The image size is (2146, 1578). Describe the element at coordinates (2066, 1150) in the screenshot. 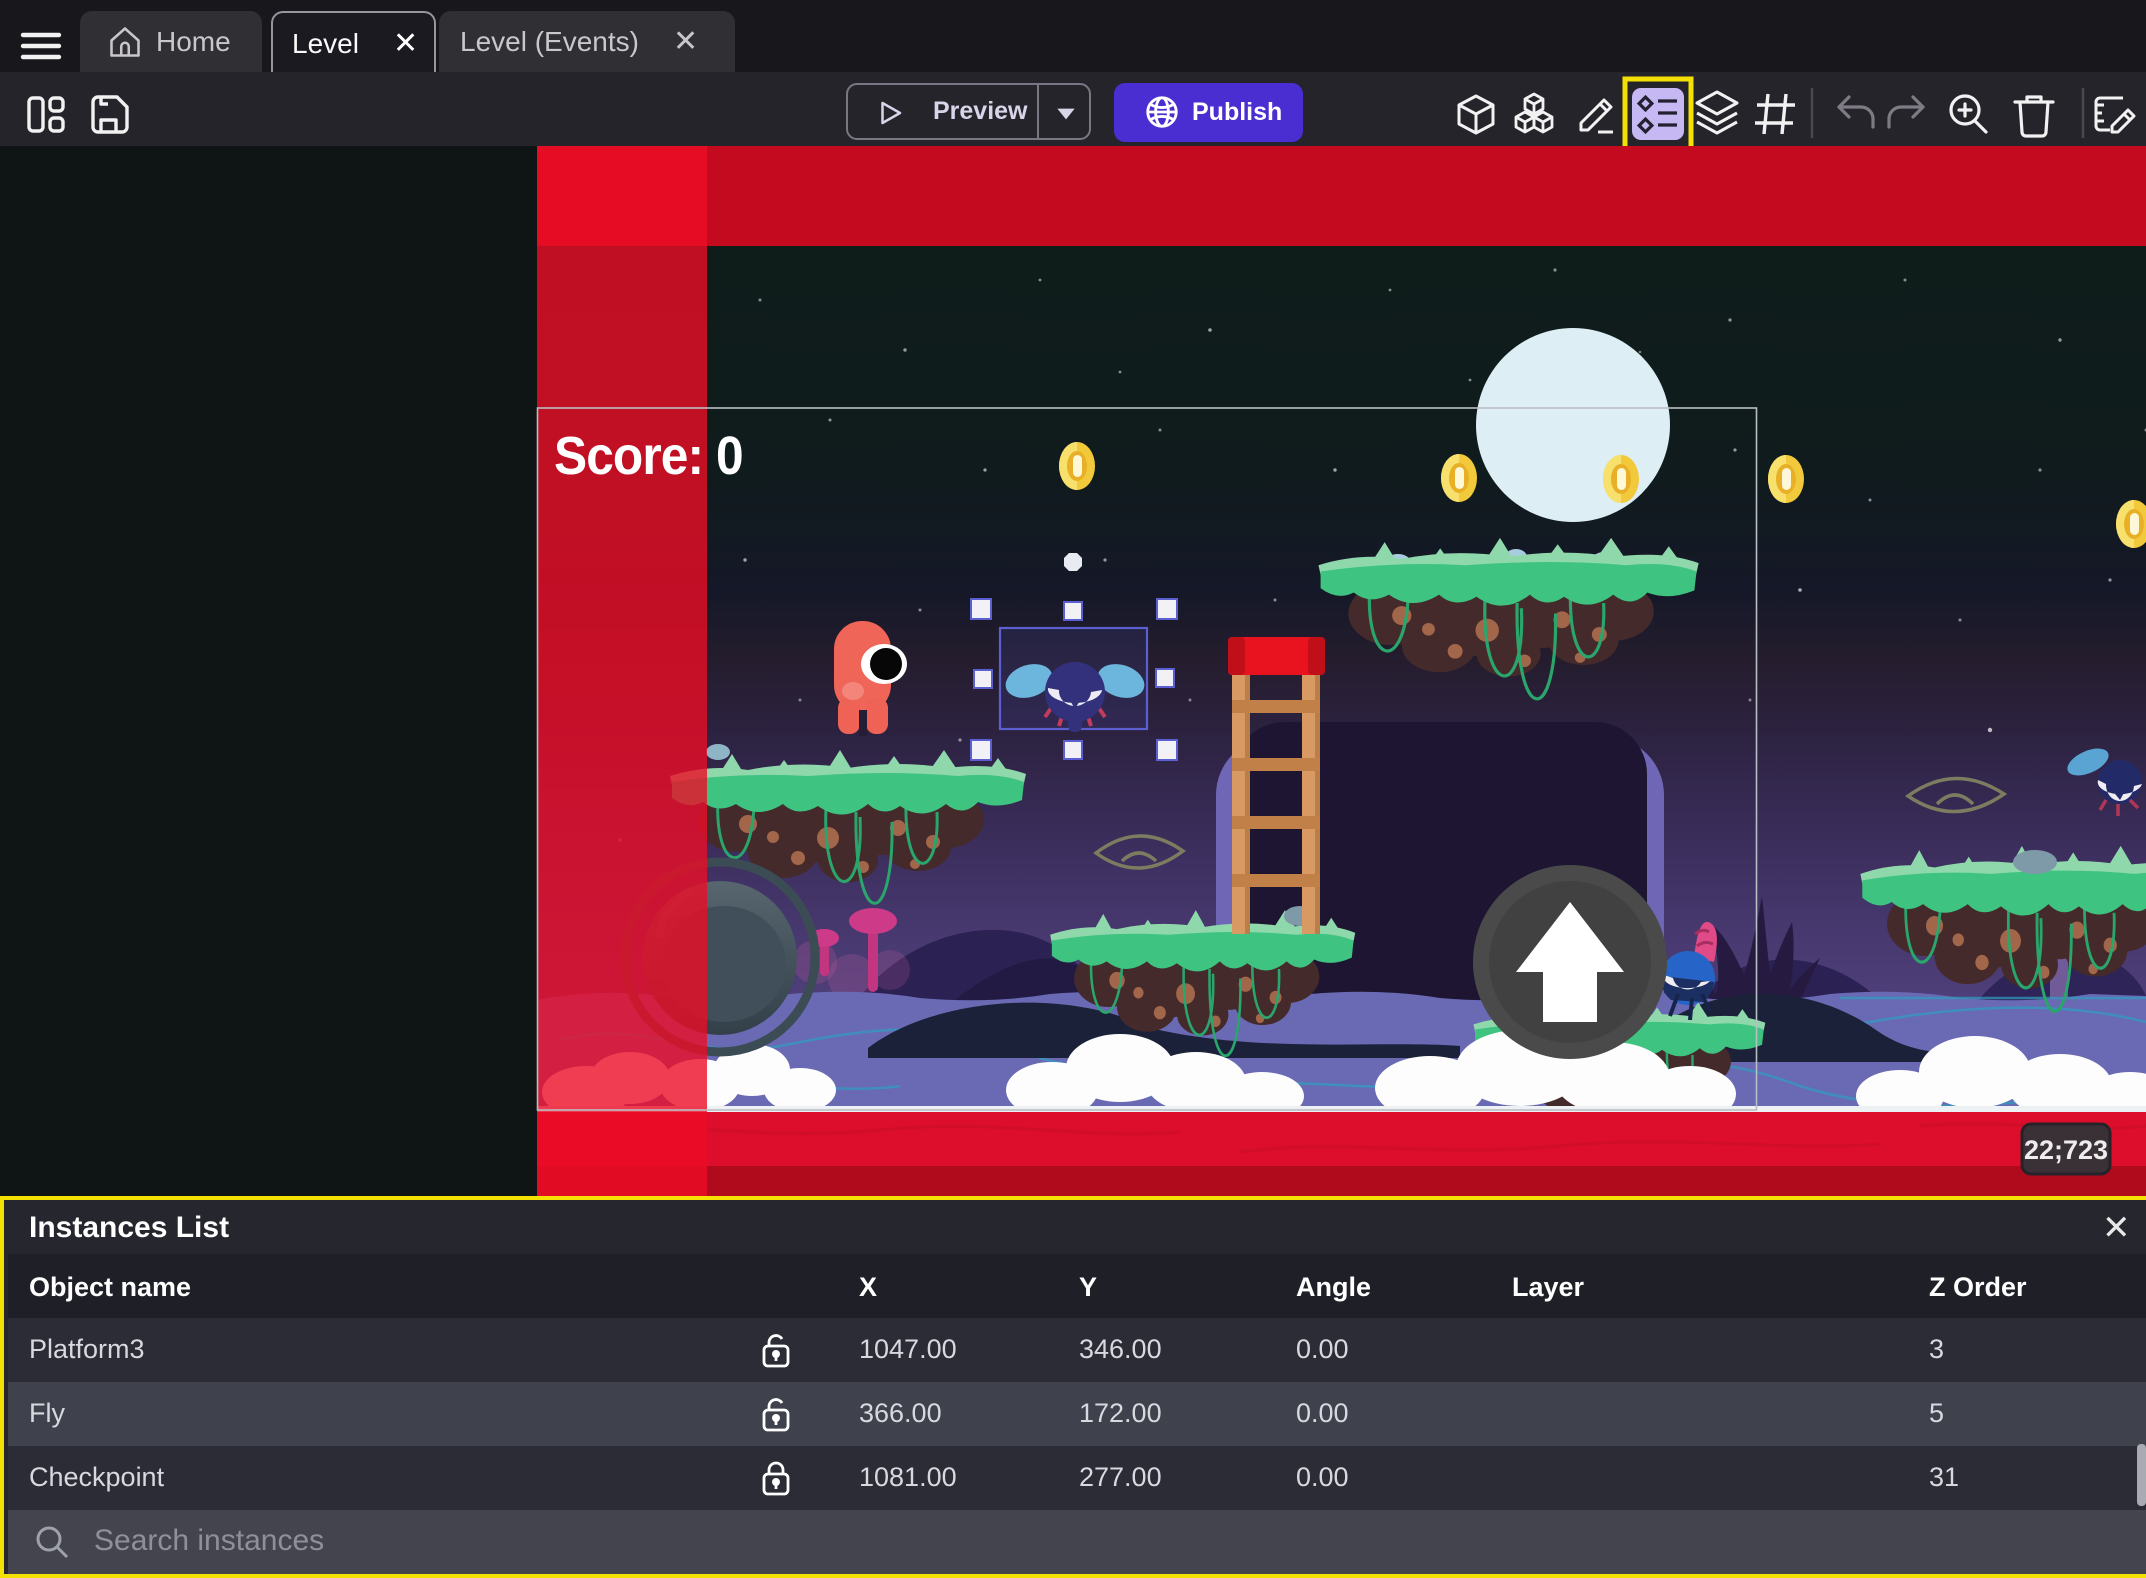

I see `svg-text: 22;723` at that location.